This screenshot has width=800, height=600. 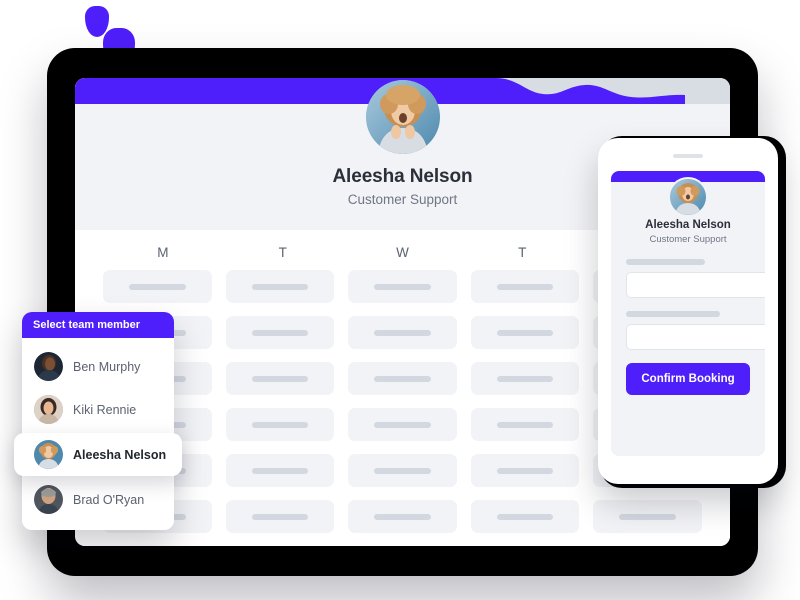 I want to click on field-one-label-skeleton, so click(x=666, y=262).